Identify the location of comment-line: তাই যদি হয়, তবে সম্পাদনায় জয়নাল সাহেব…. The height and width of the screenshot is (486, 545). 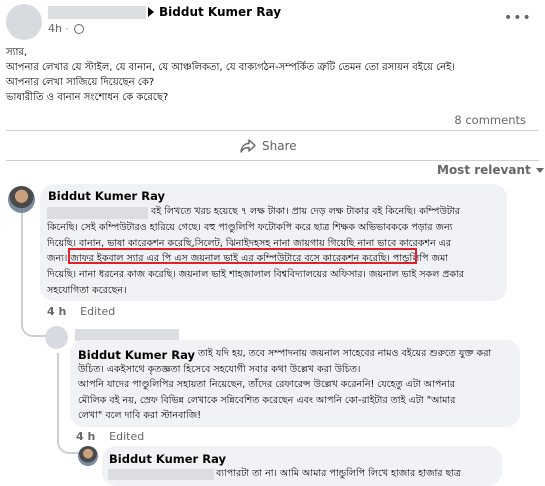
(345, 353).